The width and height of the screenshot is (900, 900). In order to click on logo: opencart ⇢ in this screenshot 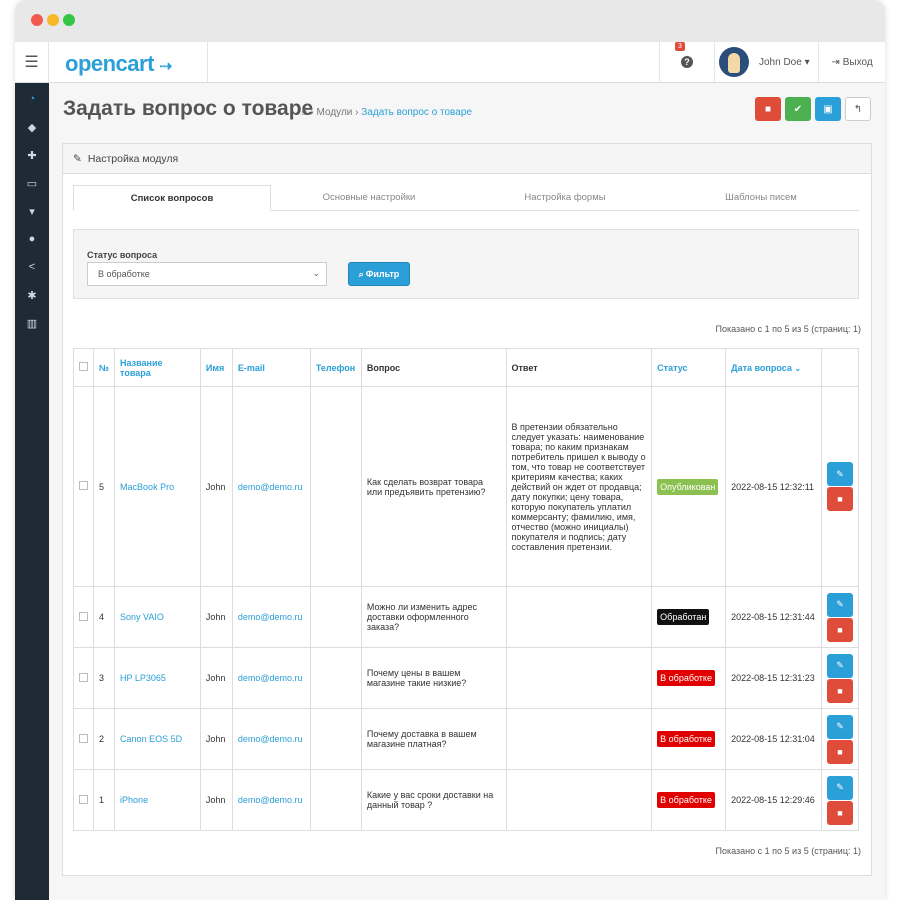, I will do `click(118, 64)`.